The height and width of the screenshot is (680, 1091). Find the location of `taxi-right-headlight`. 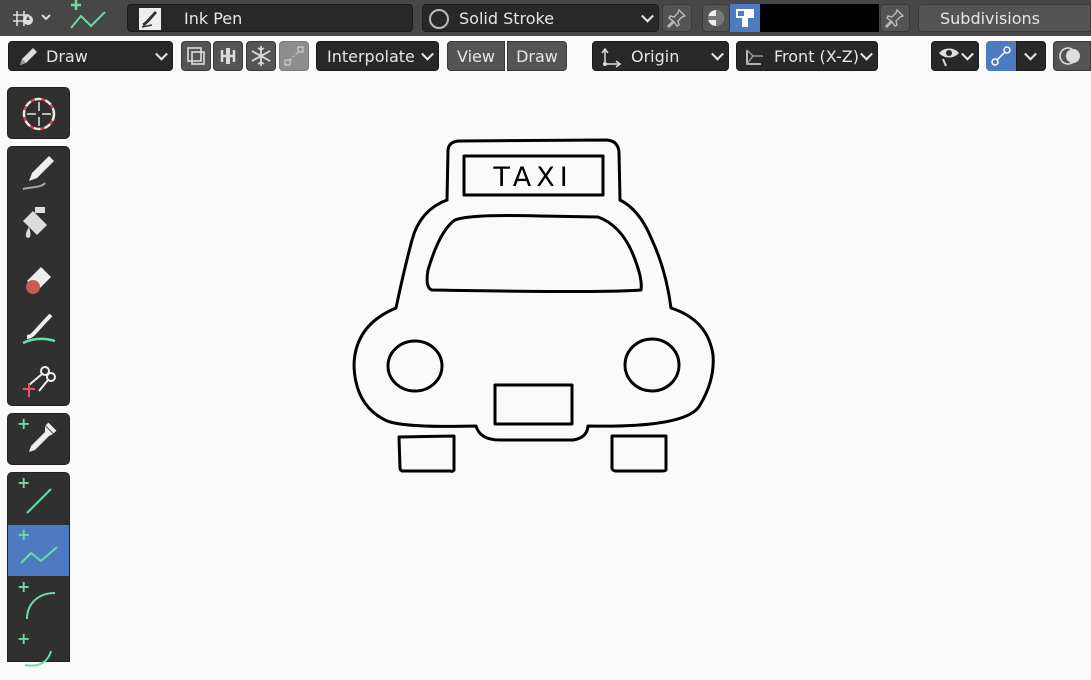

taxi-right-headlight is located at coordinates (652, 365).